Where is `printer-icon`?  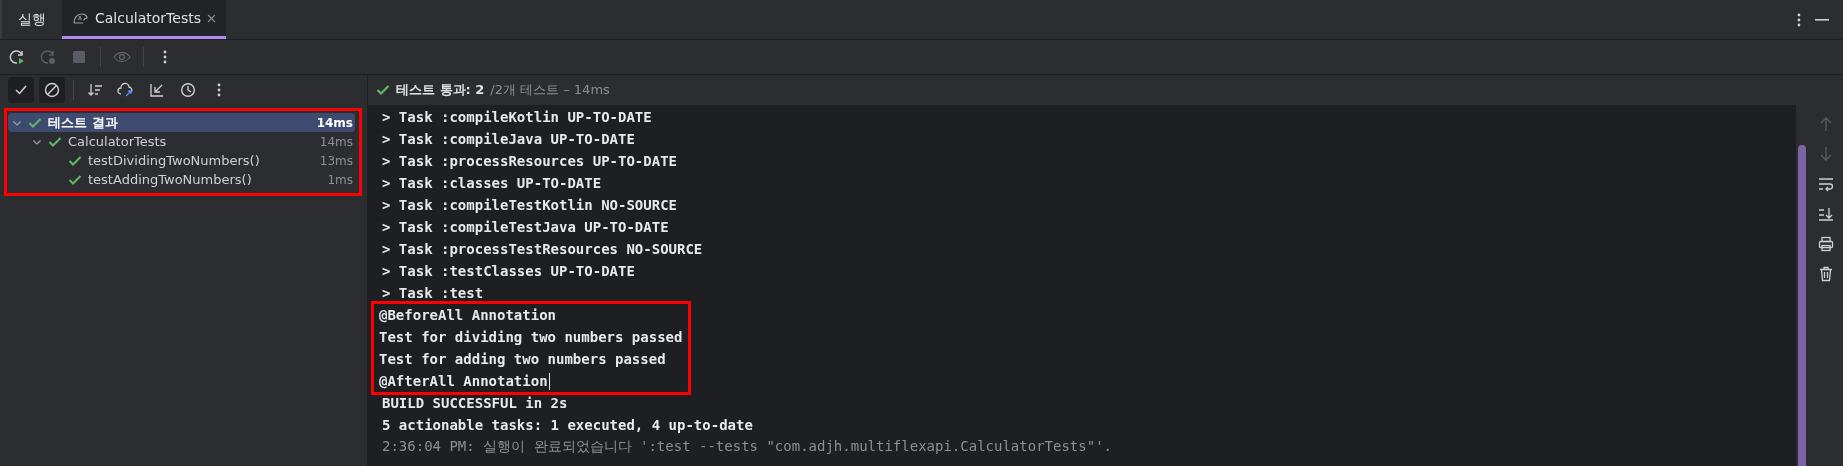 printer-icon is located at coordinates (1825, 244).